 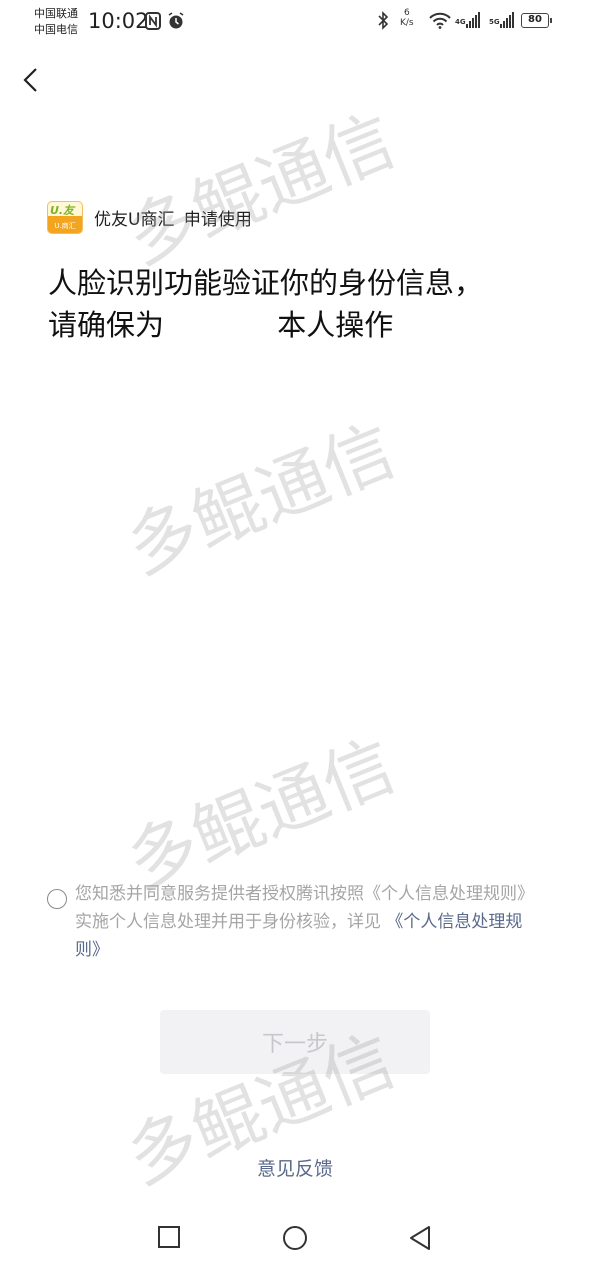 I want to click on back-button, so click(x=32, y=80).